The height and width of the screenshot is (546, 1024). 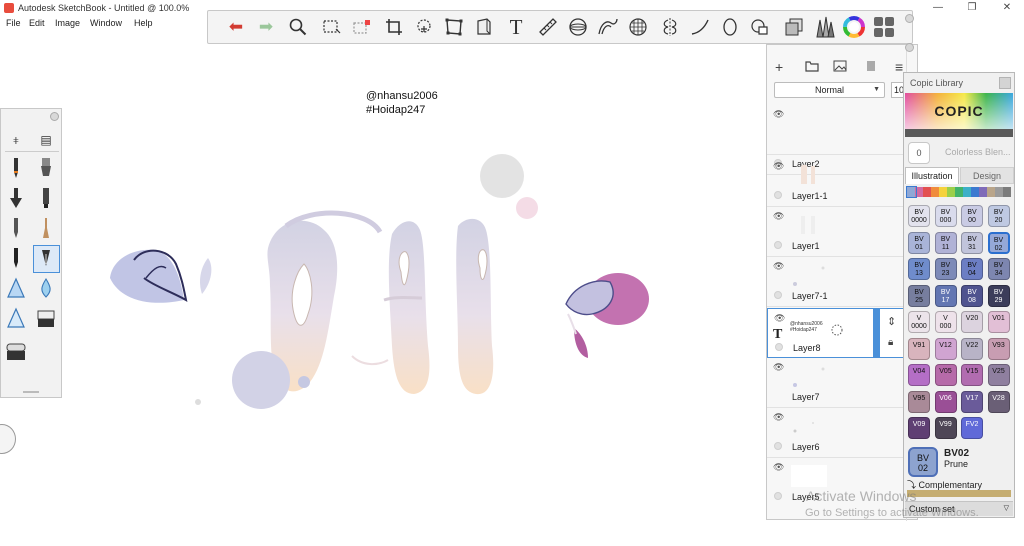 What do you see at coordinates (909, 18) in the screenshot?
I see `toolbar-close-icon` at bounding box center [909, 18].